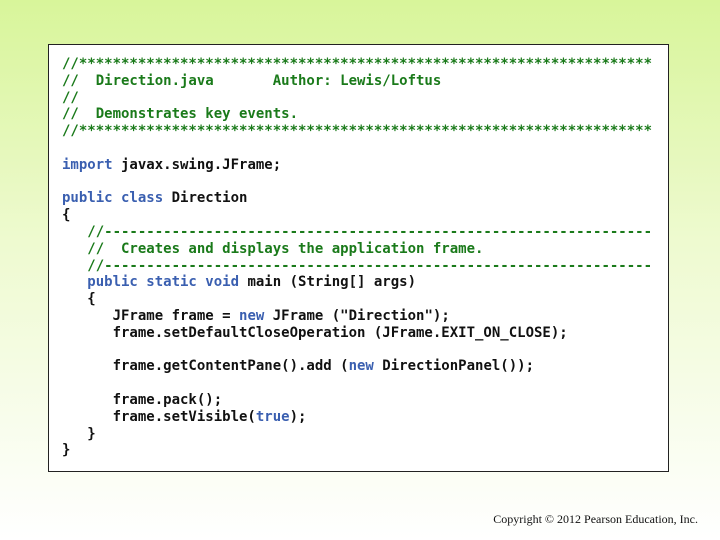  I want to click on copyright-footer: Copyright © 2012 Pearson Education, Inc., so click(595, 519).